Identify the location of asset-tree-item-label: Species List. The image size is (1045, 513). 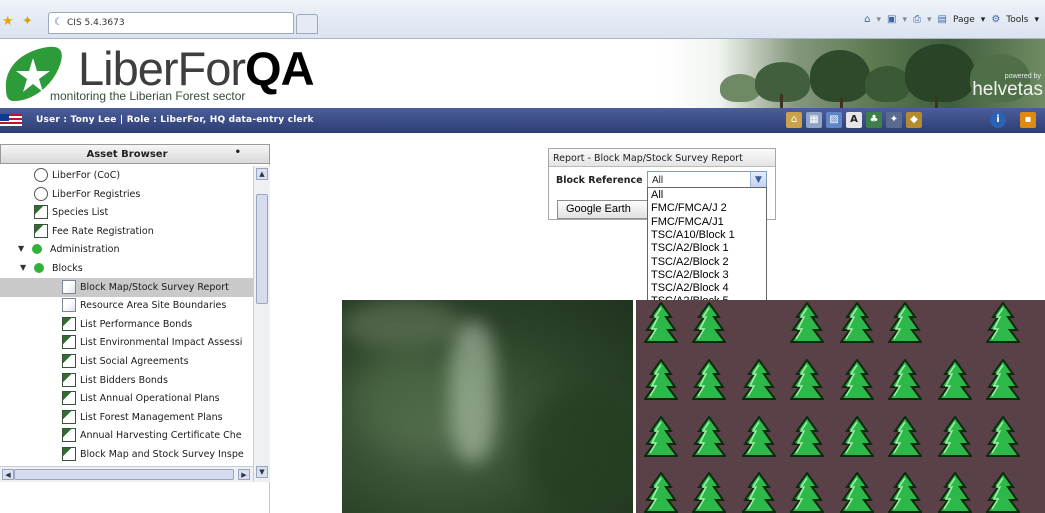
(80, 213).